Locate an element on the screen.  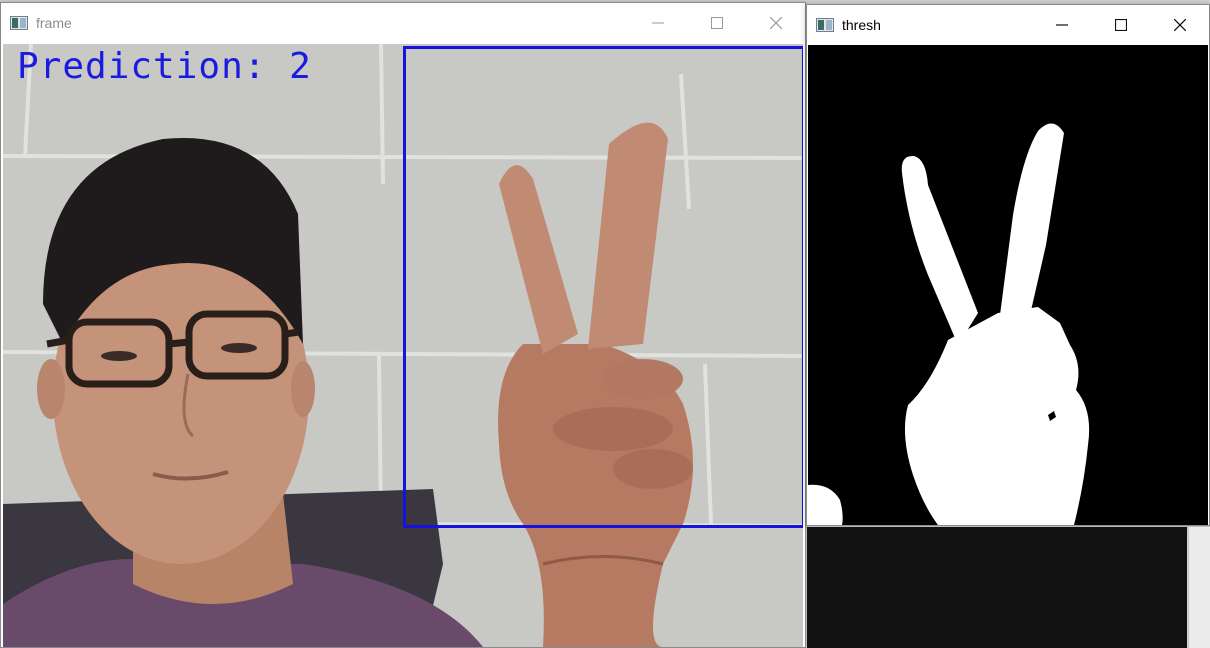
frame-window-title: frame is located at coordinates (54, 23).